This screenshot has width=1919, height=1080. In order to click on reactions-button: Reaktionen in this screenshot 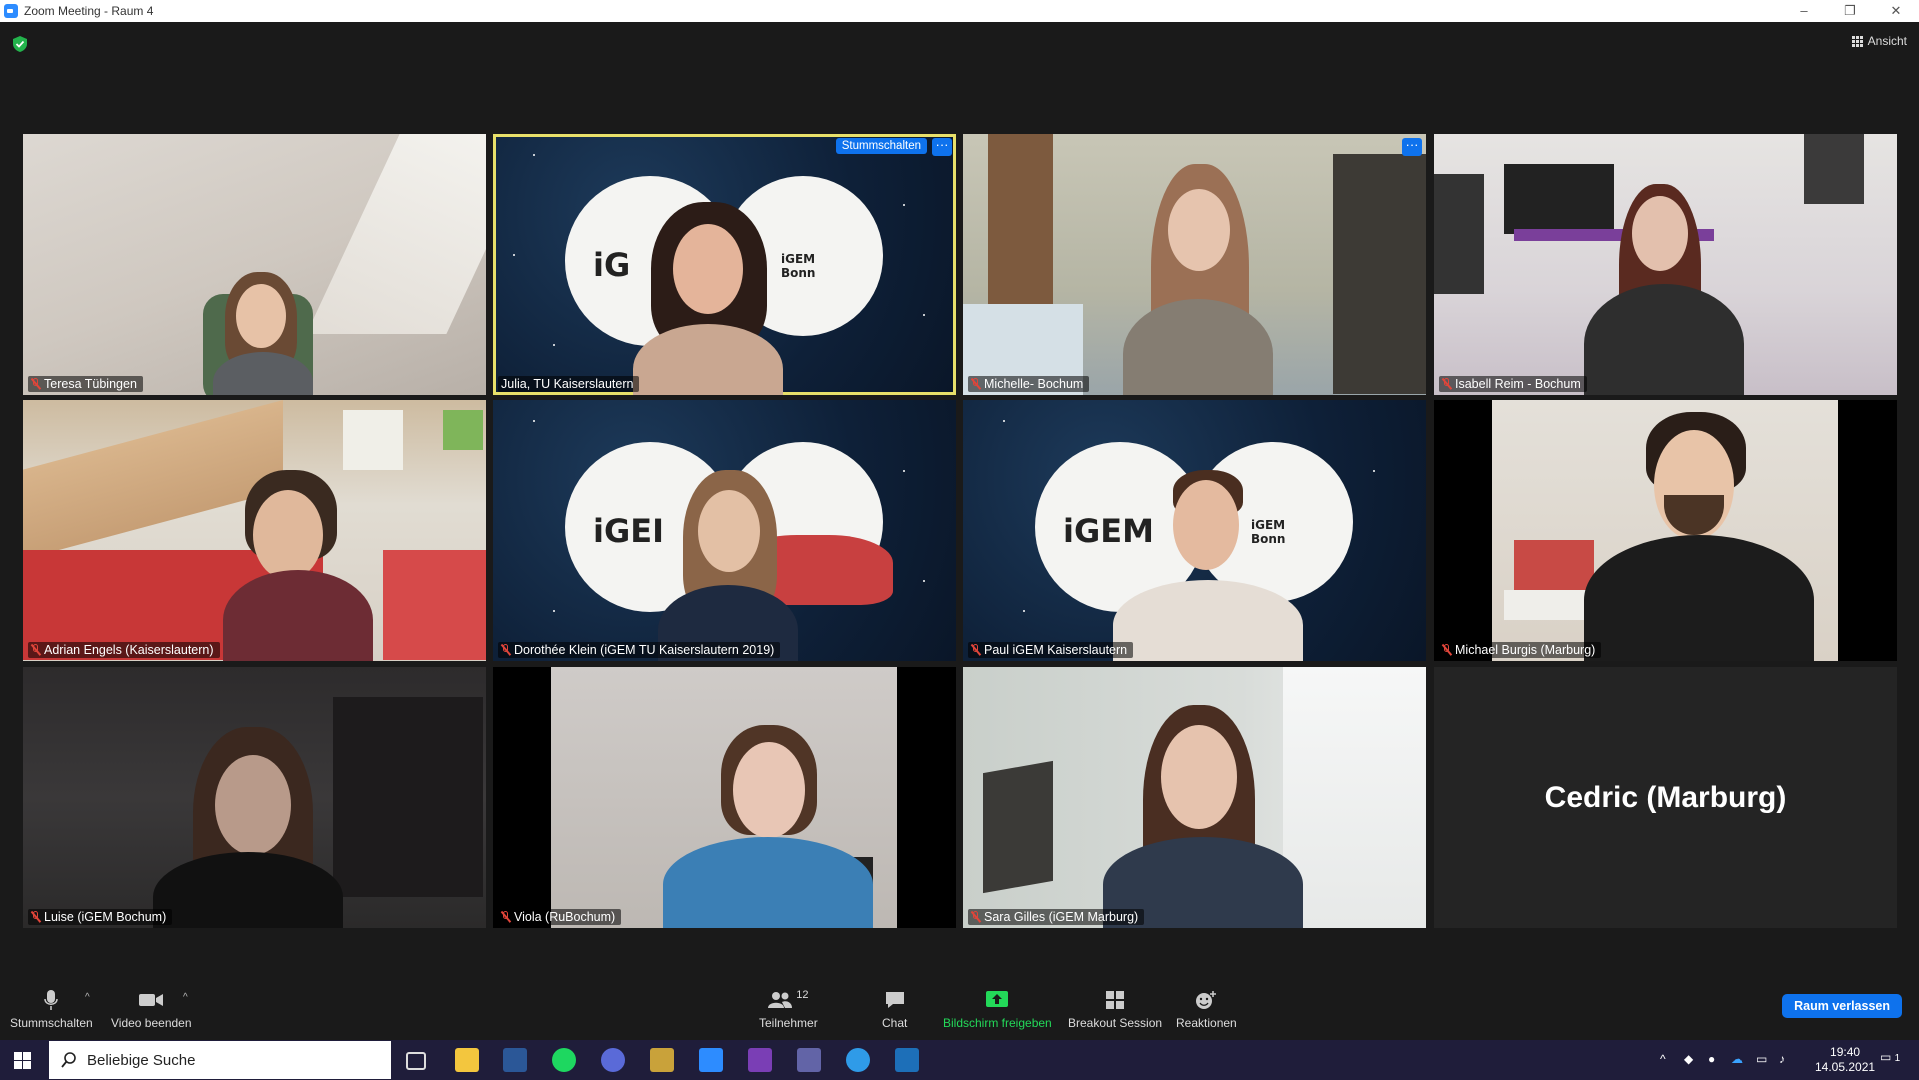, I will do `click(1206, 1009)`.